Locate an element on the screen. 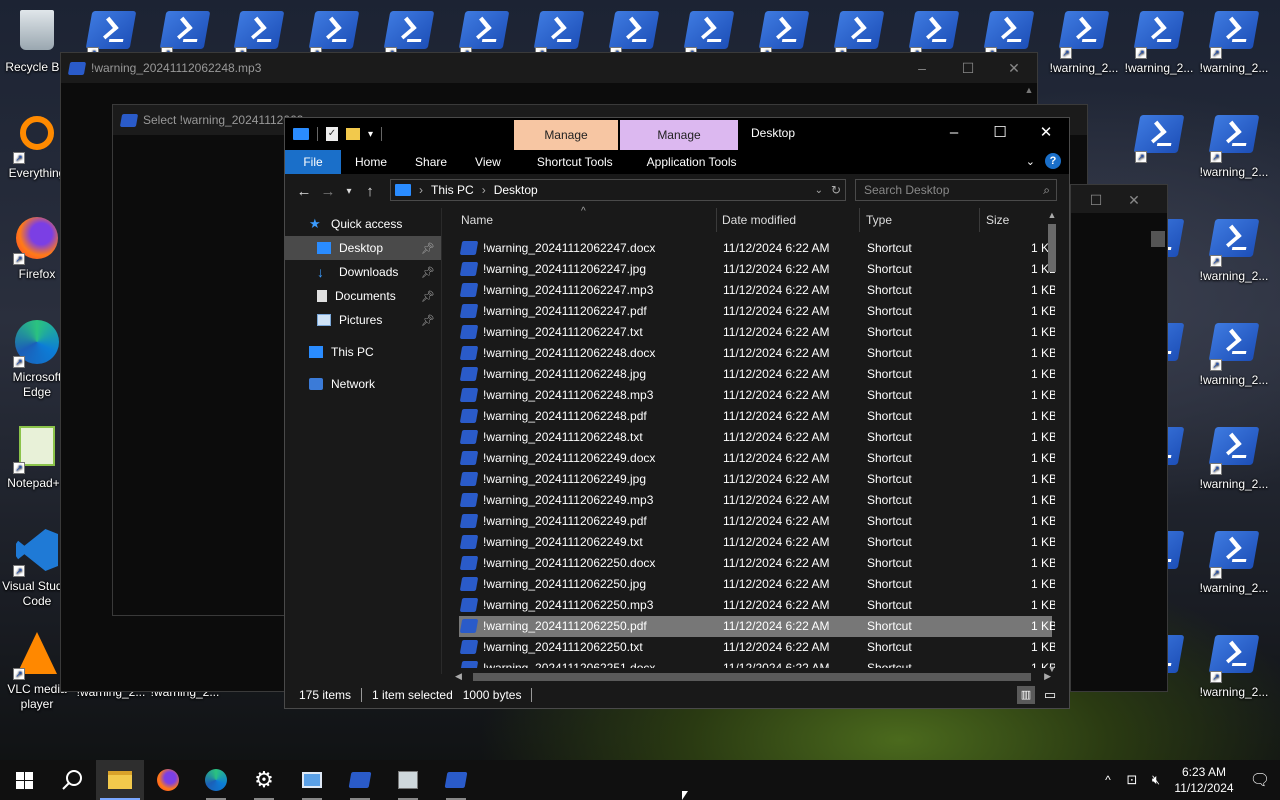 The image size is (1280, 800). taskbar-settings: ⚙ is located at coordinates (264, 780).